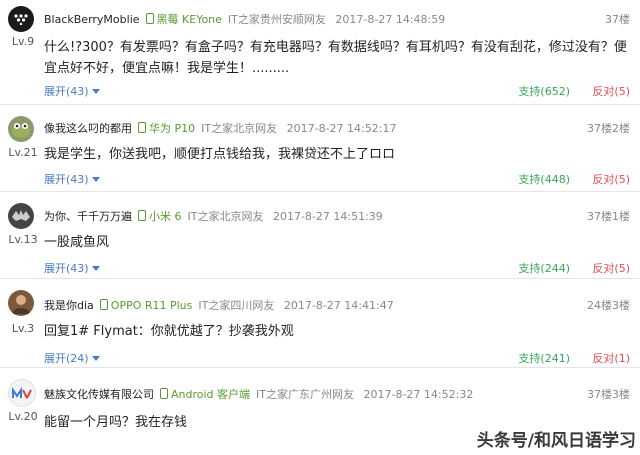  I want to click on user-level: Lv.13, so click(23, 239).